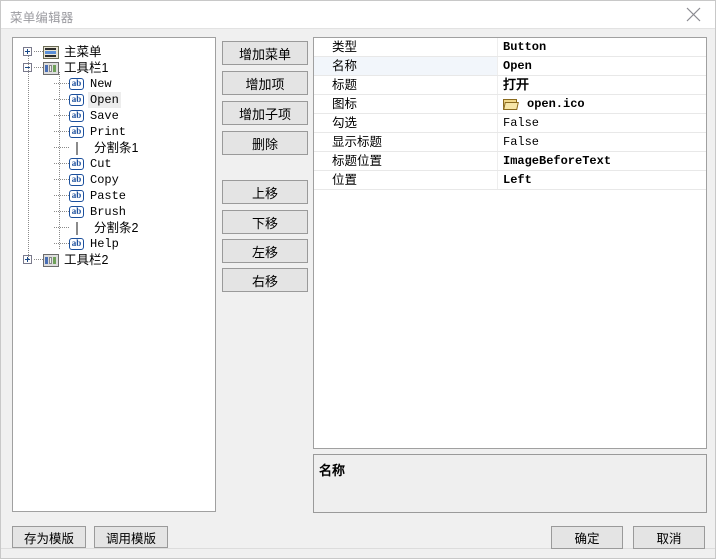 The width and height of the screenshot is (716, 559). I want to click on tree-node-label: Print, so click(108, 132).